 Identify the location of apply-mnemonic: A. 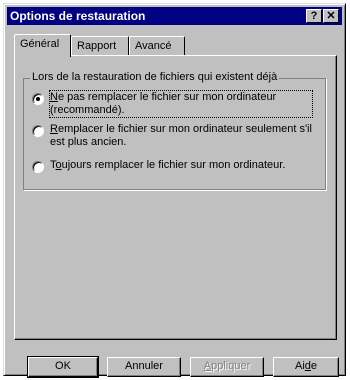
(207, 366).